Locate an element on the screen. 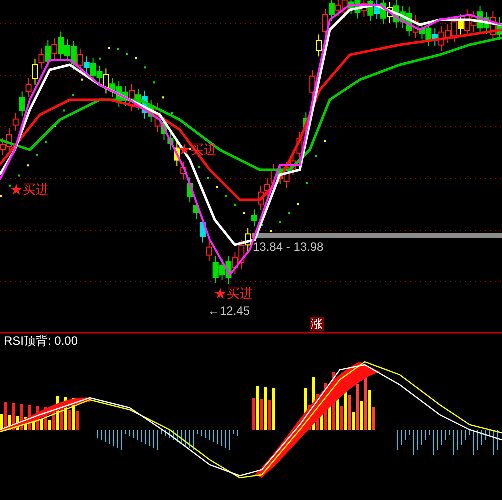  indicator-label: RSI顶背: 0.00 is located at coordinates (41, 341).